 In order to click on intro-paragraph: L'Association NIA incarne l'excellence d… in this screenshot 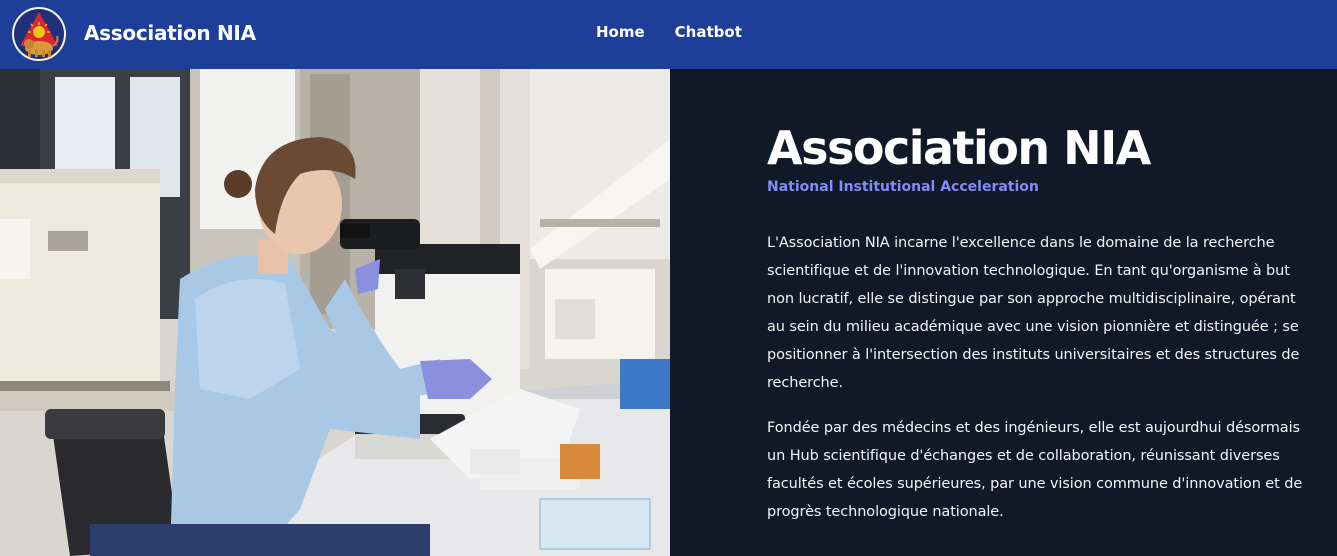, I will do `click(1033, 313)`.